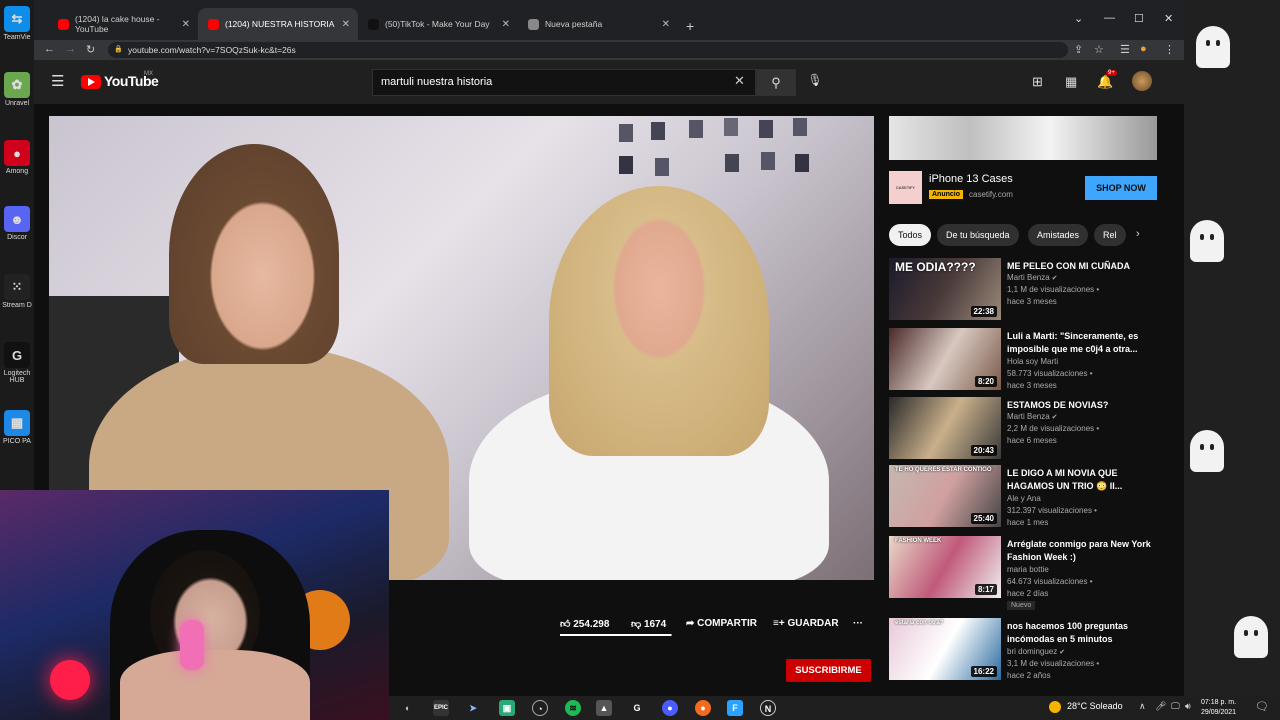 The height and width of the screenshot is (720, 1280). Describe the element at coordinates (90, 49) in the screenshot. I see `reload-icon: ↻` at that location.